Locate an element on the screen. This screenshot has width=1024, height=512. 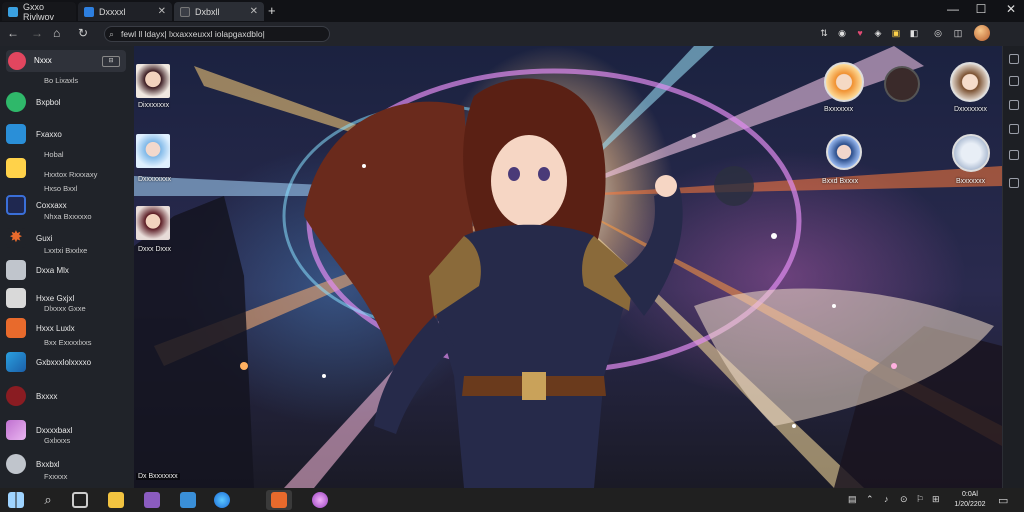
sidebar-item: Bxpbol is located at coordinates (33, 102).